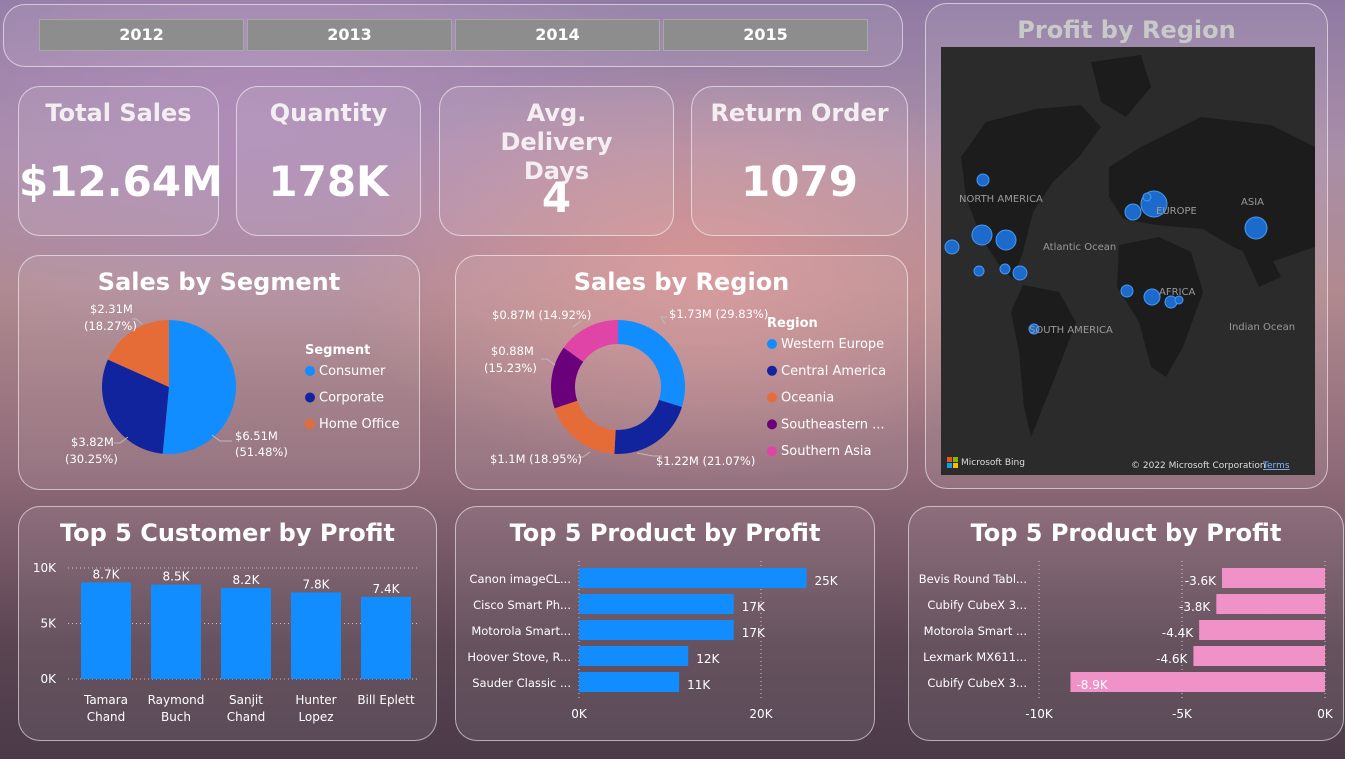 Image resolution: width=1345 pixels, height=759 pixels. Describe the element at coordinates (807, 398) in the screenshot. I see `legend-item-oceania: Oceania` at that location.